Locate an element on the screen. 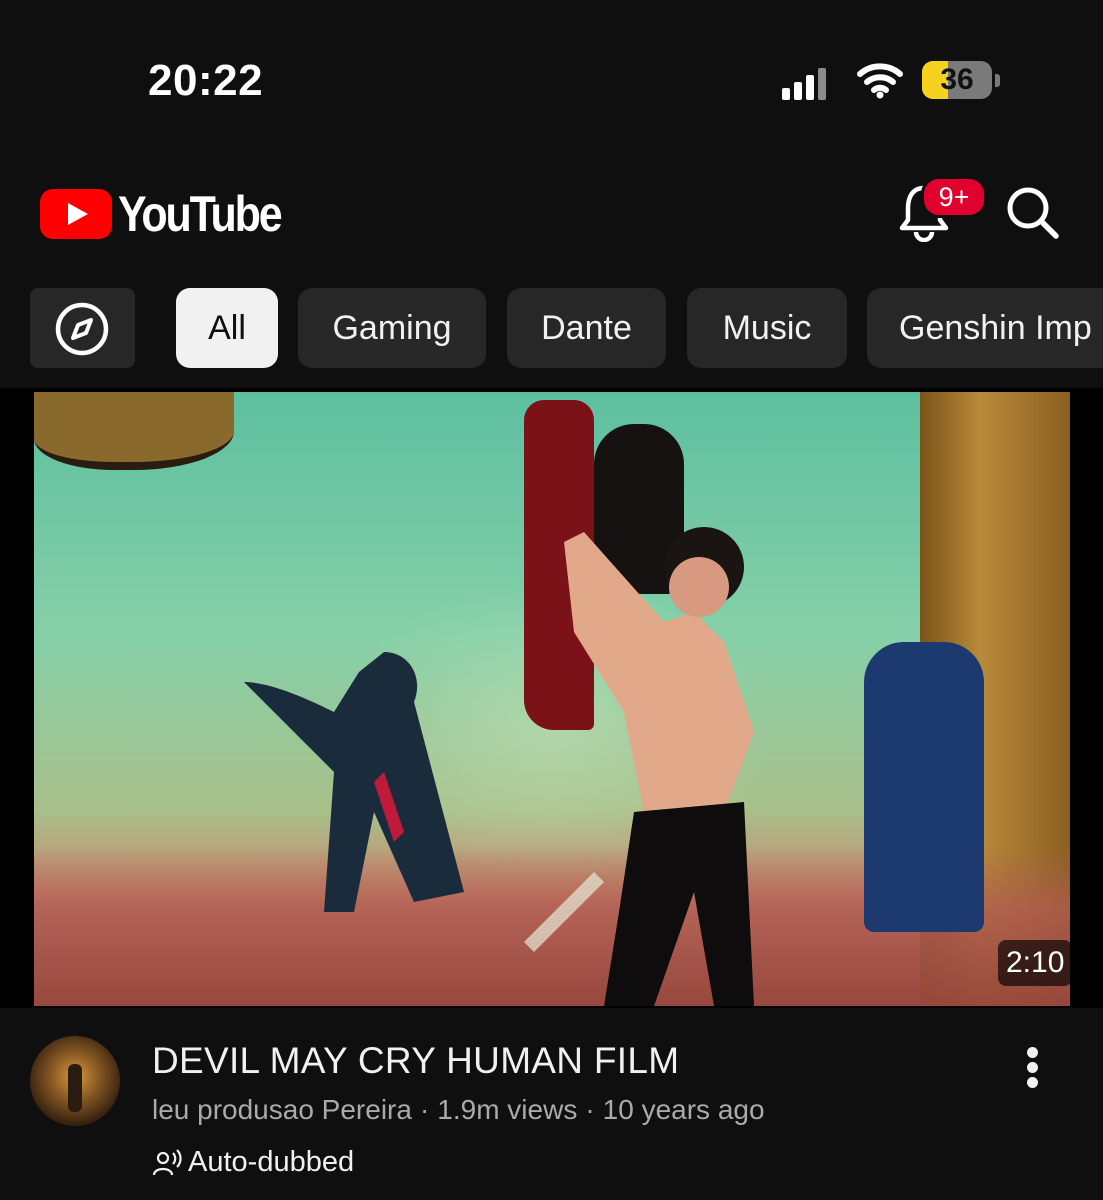  status-time: 20:22 is located at coordinates (206, 80).